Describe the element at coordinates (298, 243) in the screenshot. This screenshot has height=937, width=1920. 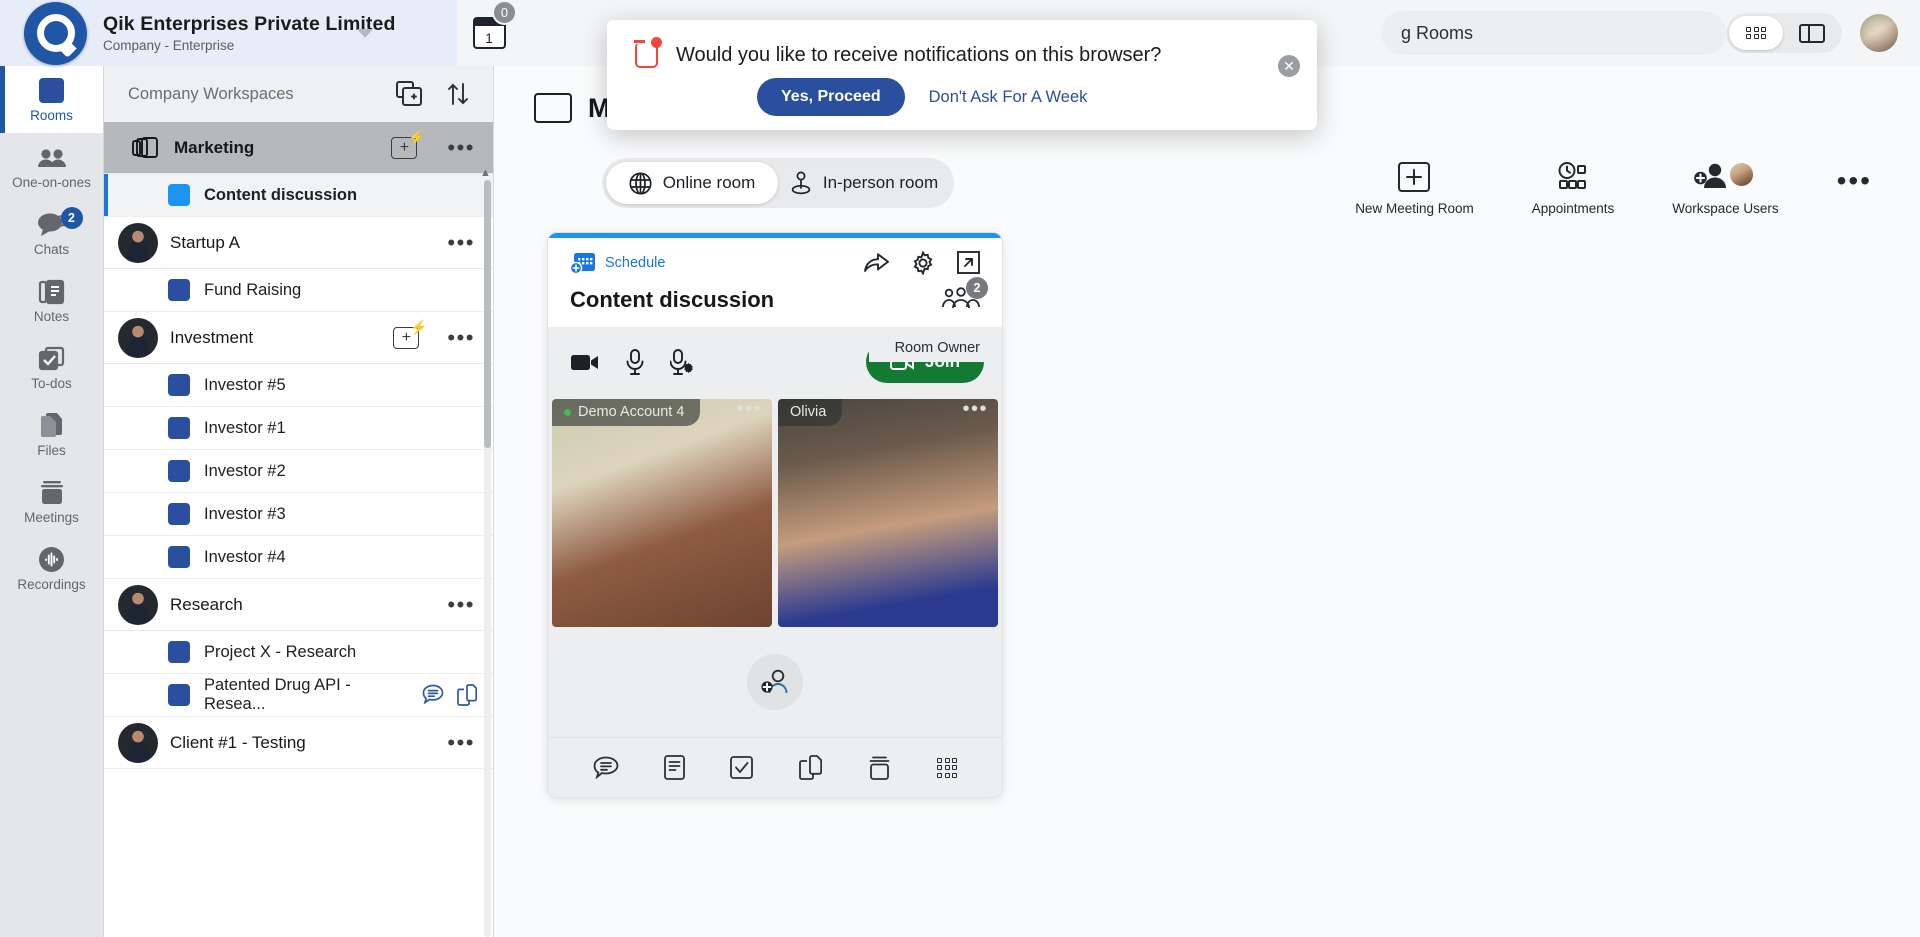
I see `workspace-group-startup-a: Startup A •••` at that location.